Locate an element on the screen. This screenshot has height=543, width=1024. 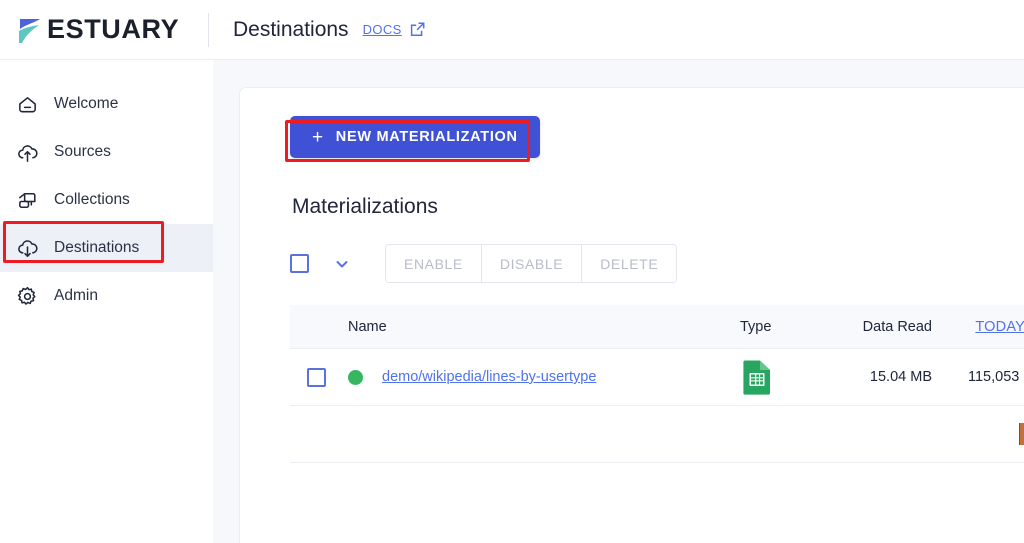
plus-icon: + is located at coordinates (318, 137).